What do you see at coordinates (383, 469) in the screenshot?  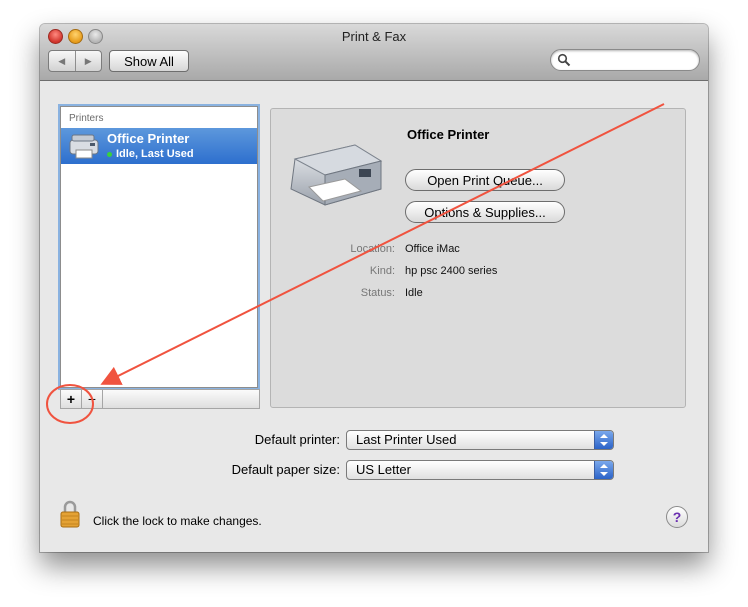 I see `default-paper-size-value: US Letter` at bounding box center [383, 469].